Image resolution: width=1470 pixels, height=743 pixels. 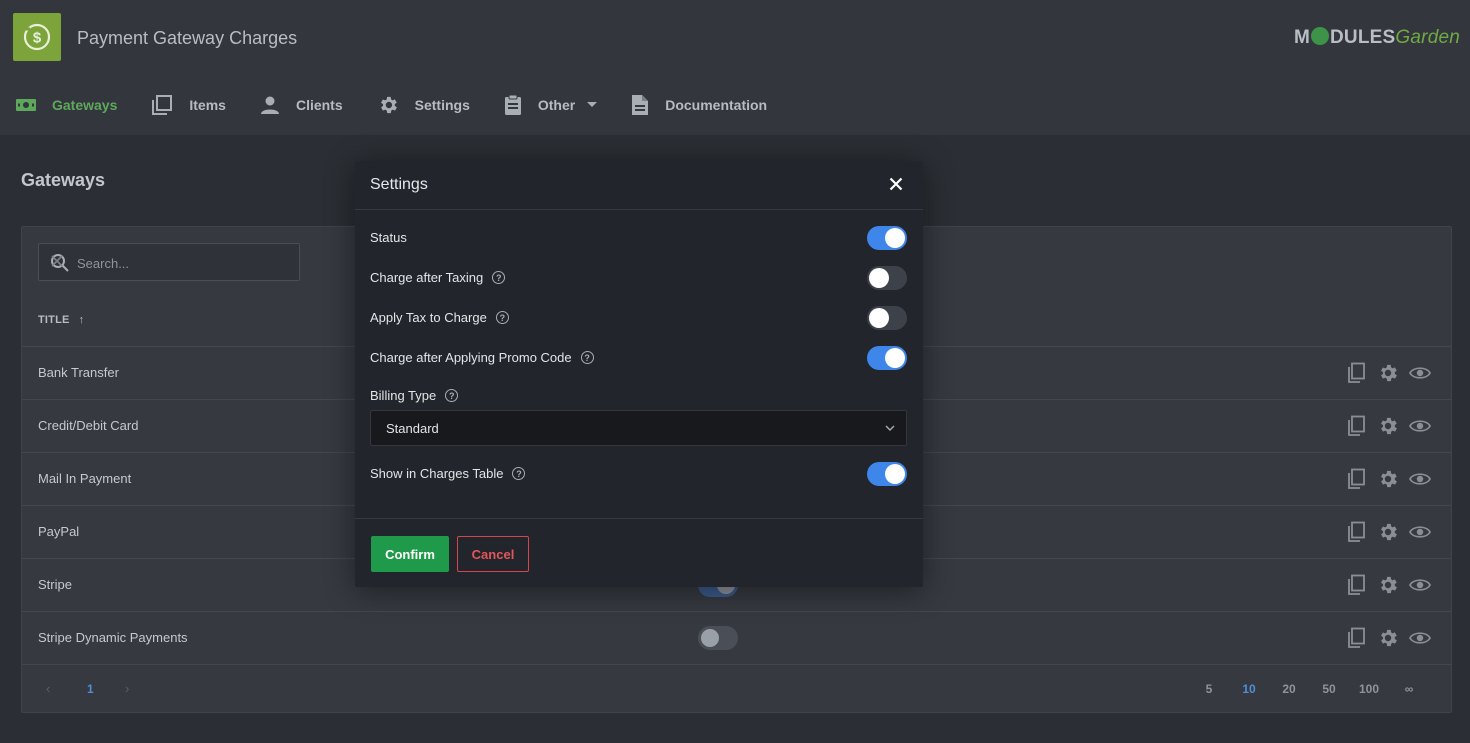 I want to click on apply-tax-label: Apply Tax to Charge?, so click(x=439, y=317).